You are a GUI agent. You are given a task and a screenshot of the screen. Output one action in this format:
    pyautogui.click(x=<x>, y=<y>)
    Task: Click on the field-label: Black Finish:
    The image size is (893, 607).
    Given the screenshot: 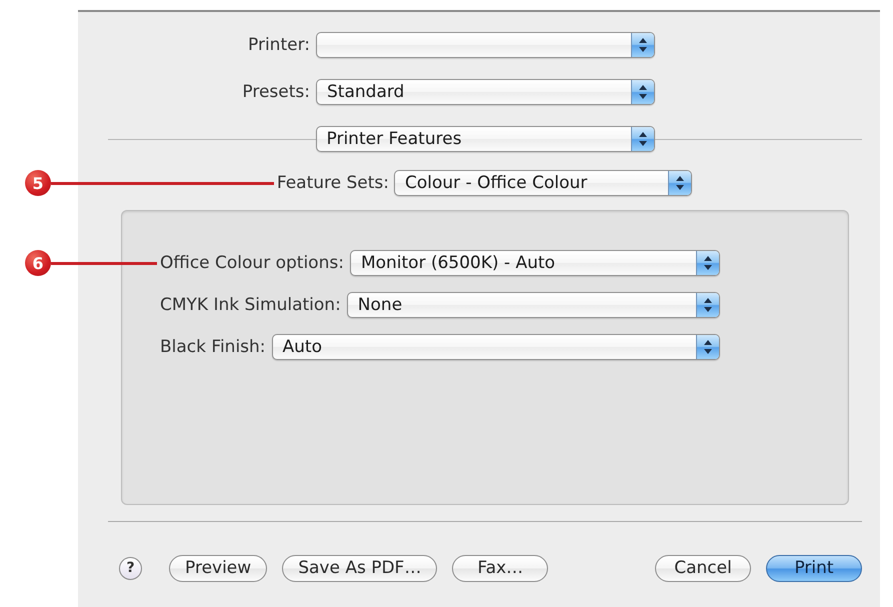 What is the action you would take?
    pyautogui.click(x=213, y=347)
    